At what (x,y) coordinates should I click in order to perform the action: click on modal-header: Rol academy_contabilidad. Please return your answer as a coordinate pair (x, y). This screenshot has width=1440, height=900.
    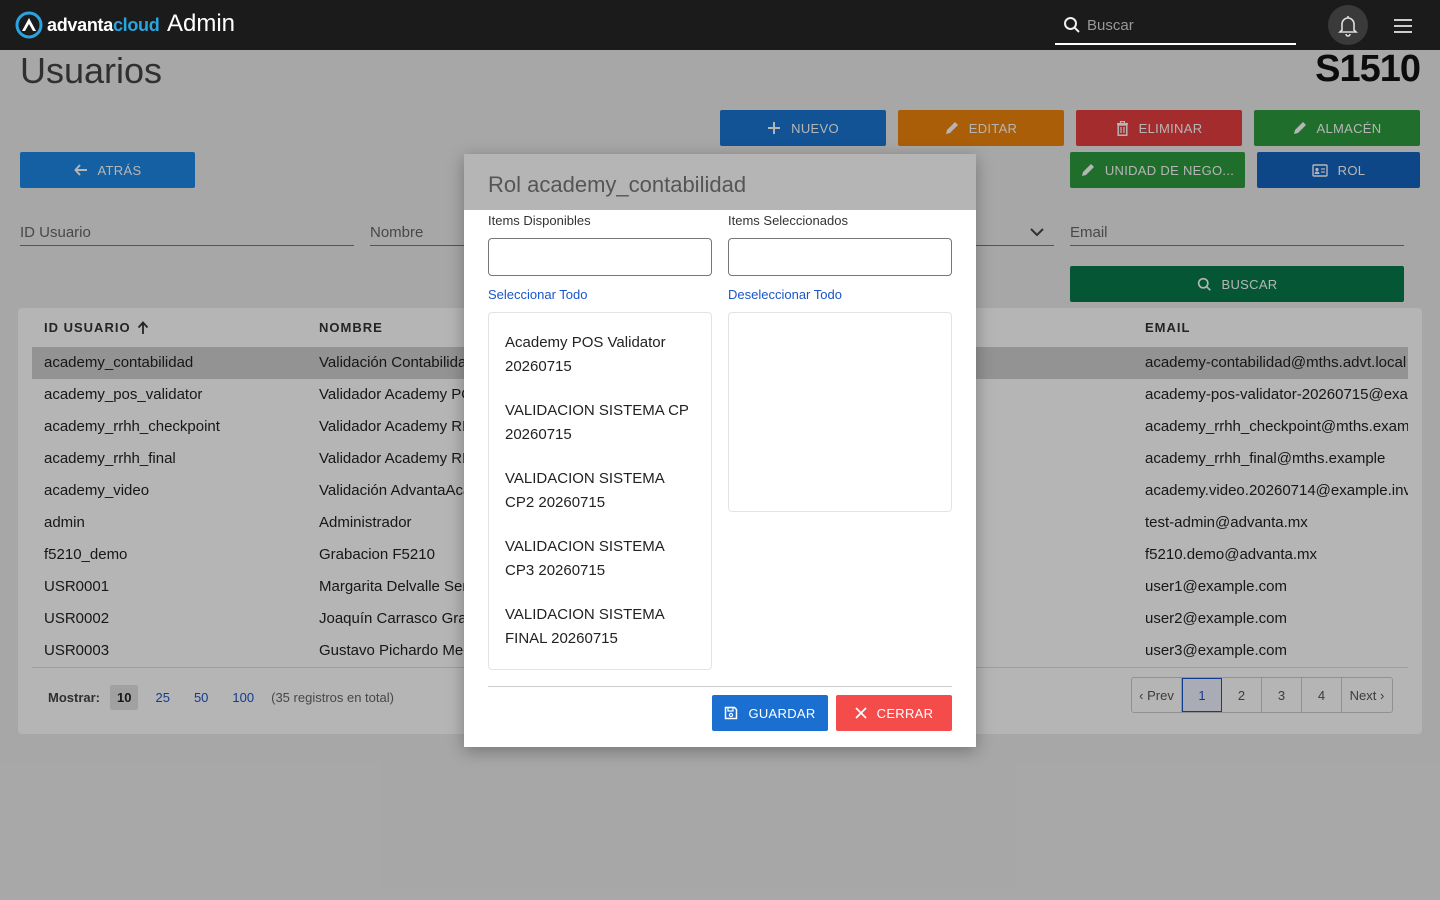
    Looking at the image, I should click on (720, 182).